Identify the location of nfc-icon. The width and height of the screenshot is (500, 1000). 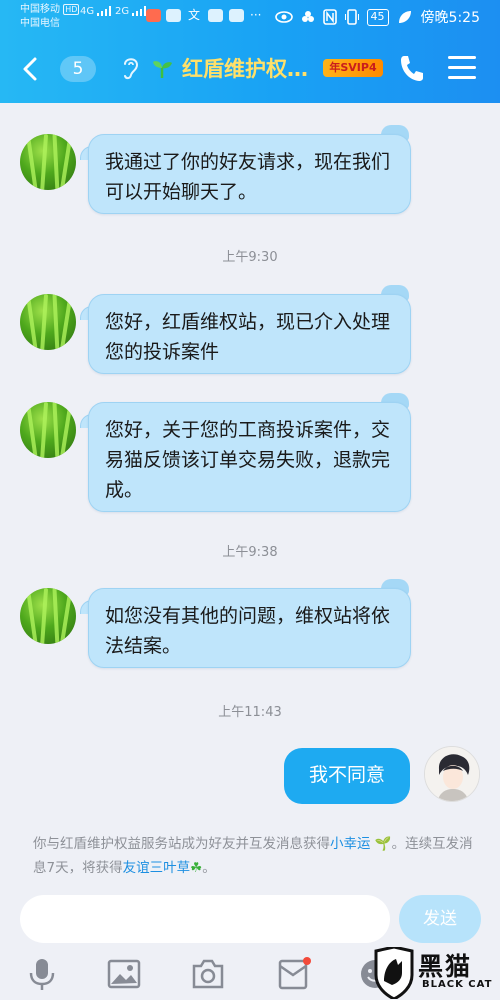
(329, 17).